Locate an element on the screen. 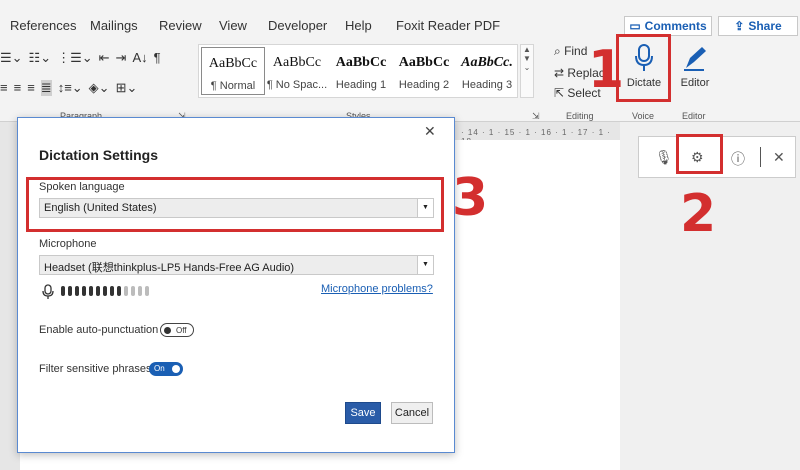 This screenshot has width=800, height=470. comment-icon: ▭ is located at coordinates (635, 26).